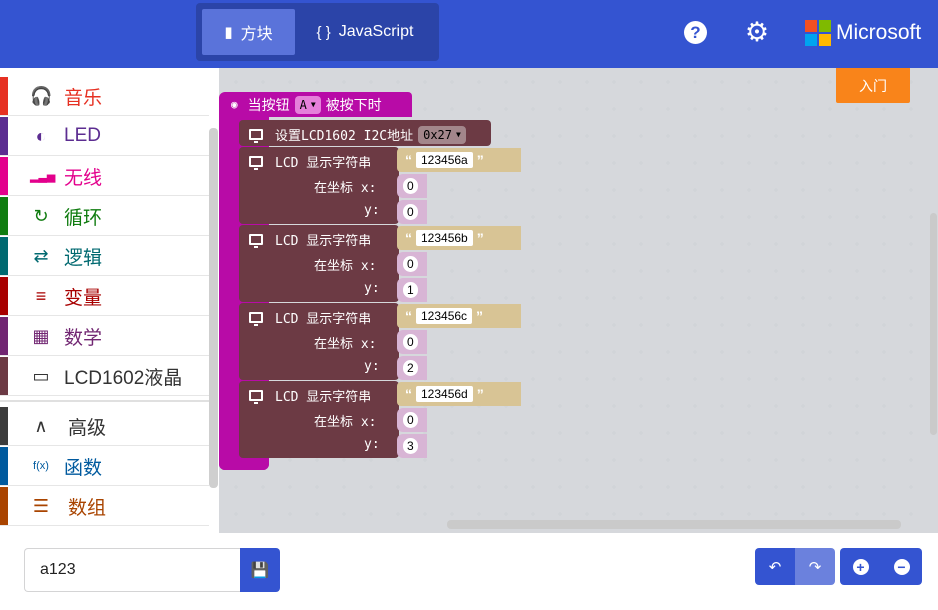  Describe the element at coordinates (444, 160) in the screenshot. I see `string-field: 123456a` at that location.